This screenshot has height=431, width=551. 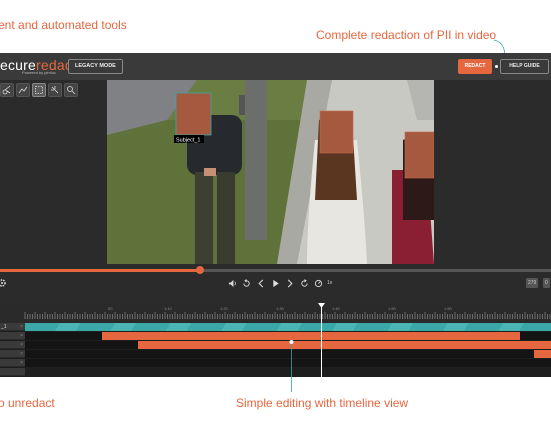 I want to click on tool-palette, so click(x=39, y=90).